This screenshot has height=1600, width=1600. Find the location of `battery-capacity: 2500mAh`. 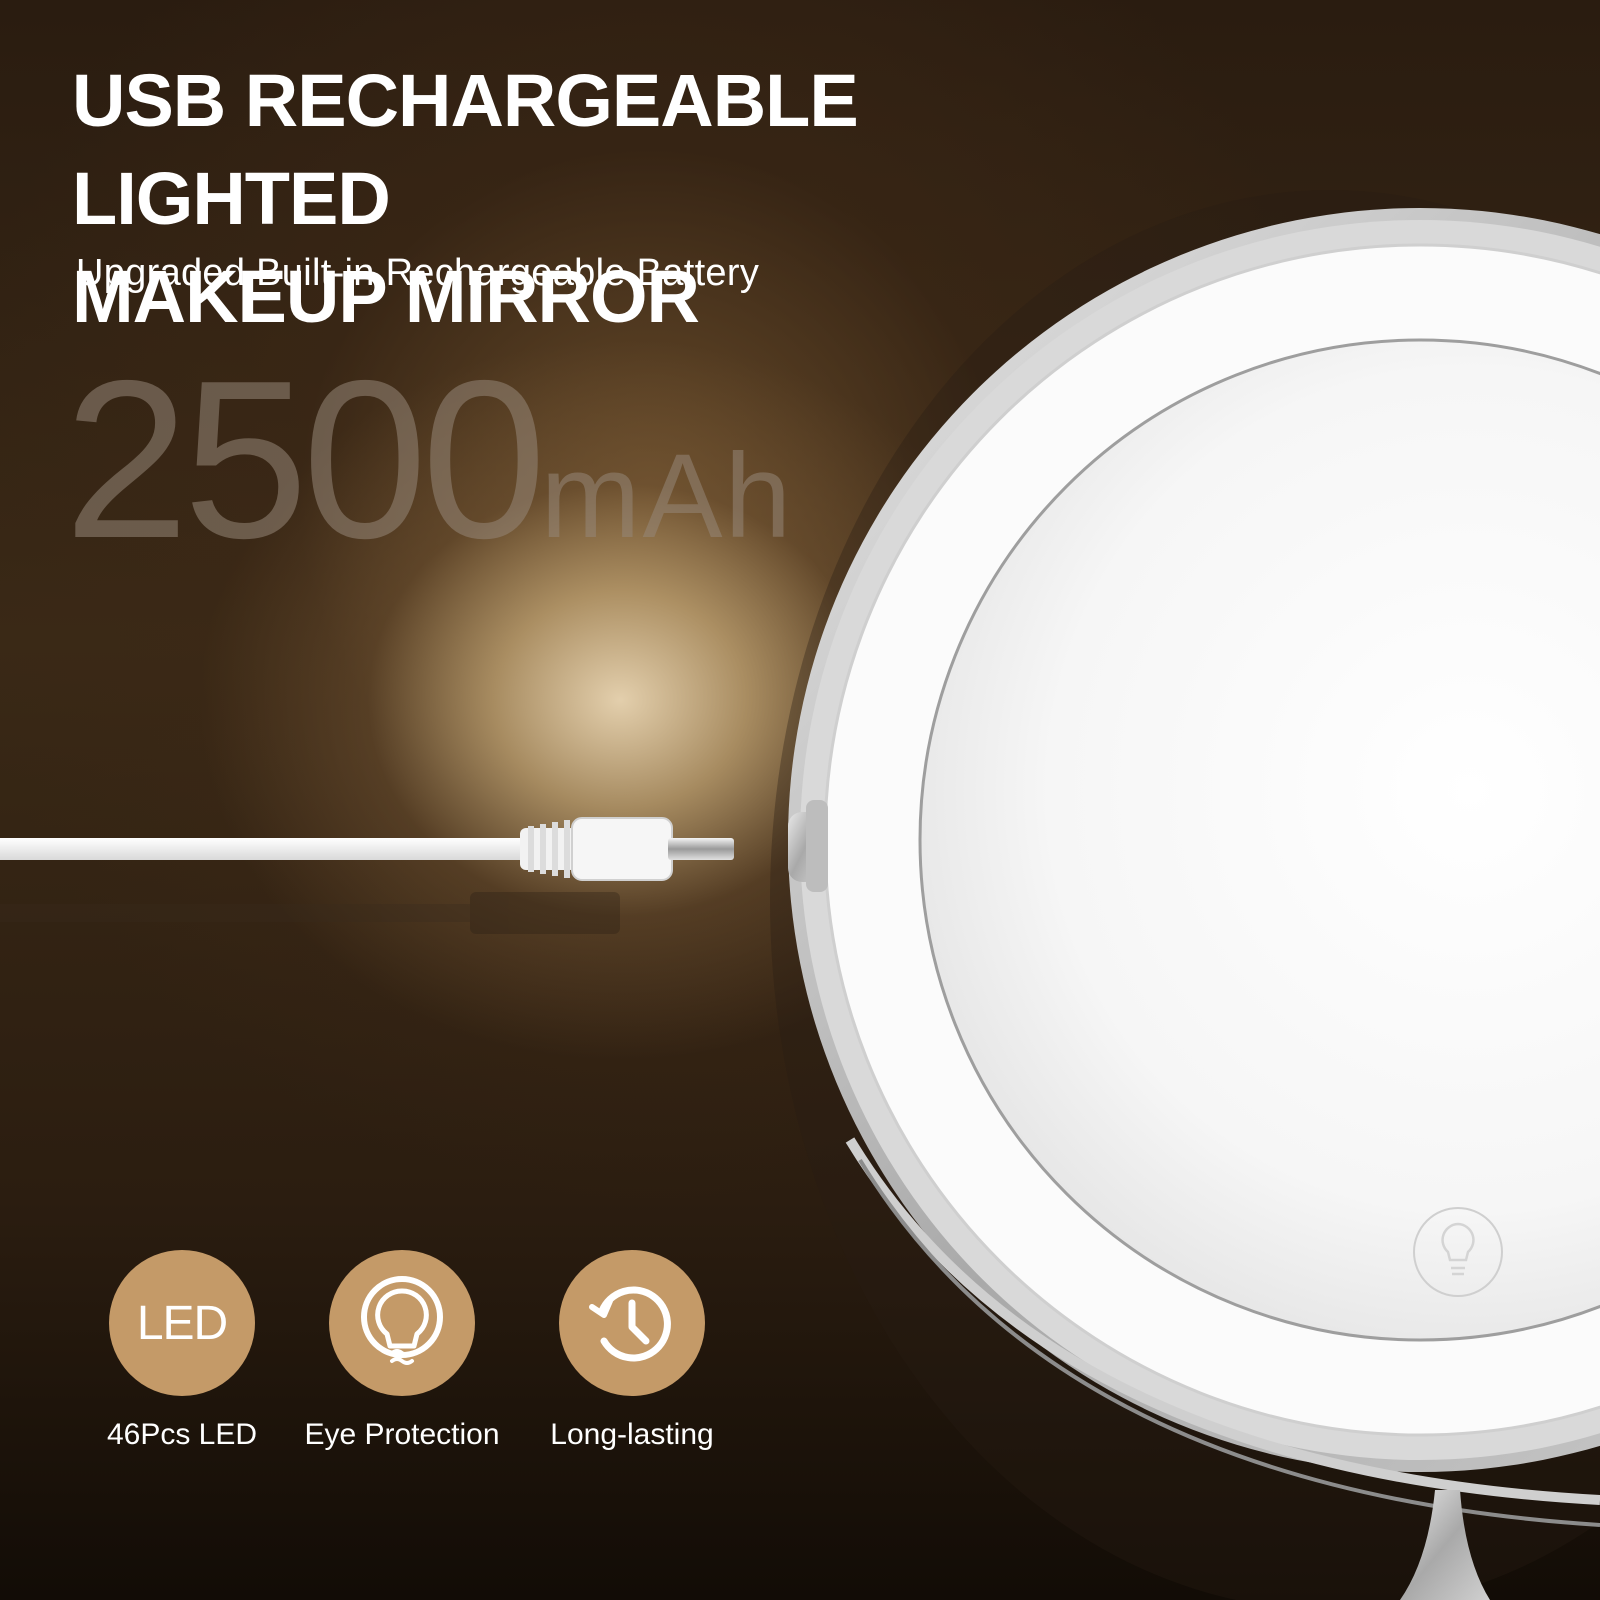

battery-capacity: 2500mAh is located at coordinates (428, 459).